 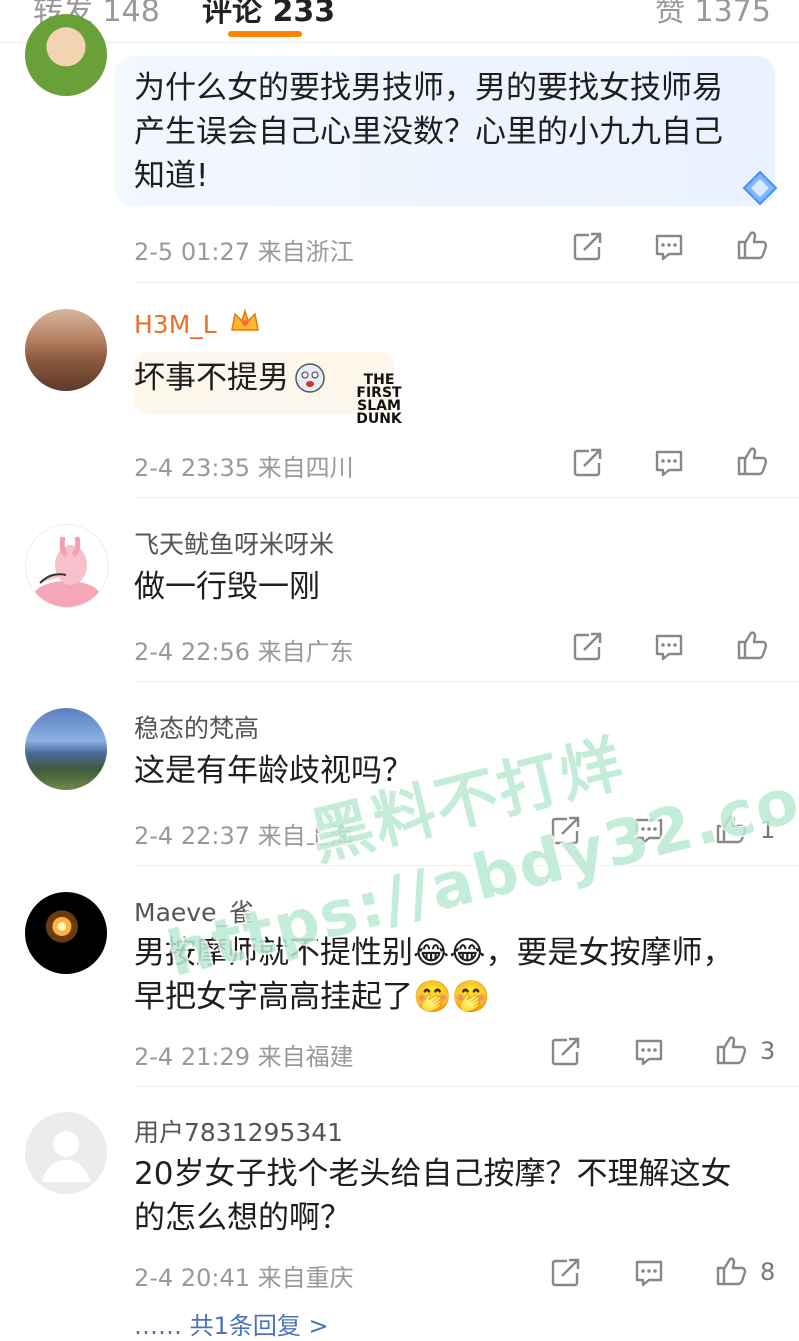 What do you see at coordinates (399, 21) in the screenshot?
I see `comment-tabs: 转发 148 评论 233 赞 1375` at bounding box center [399, 21].